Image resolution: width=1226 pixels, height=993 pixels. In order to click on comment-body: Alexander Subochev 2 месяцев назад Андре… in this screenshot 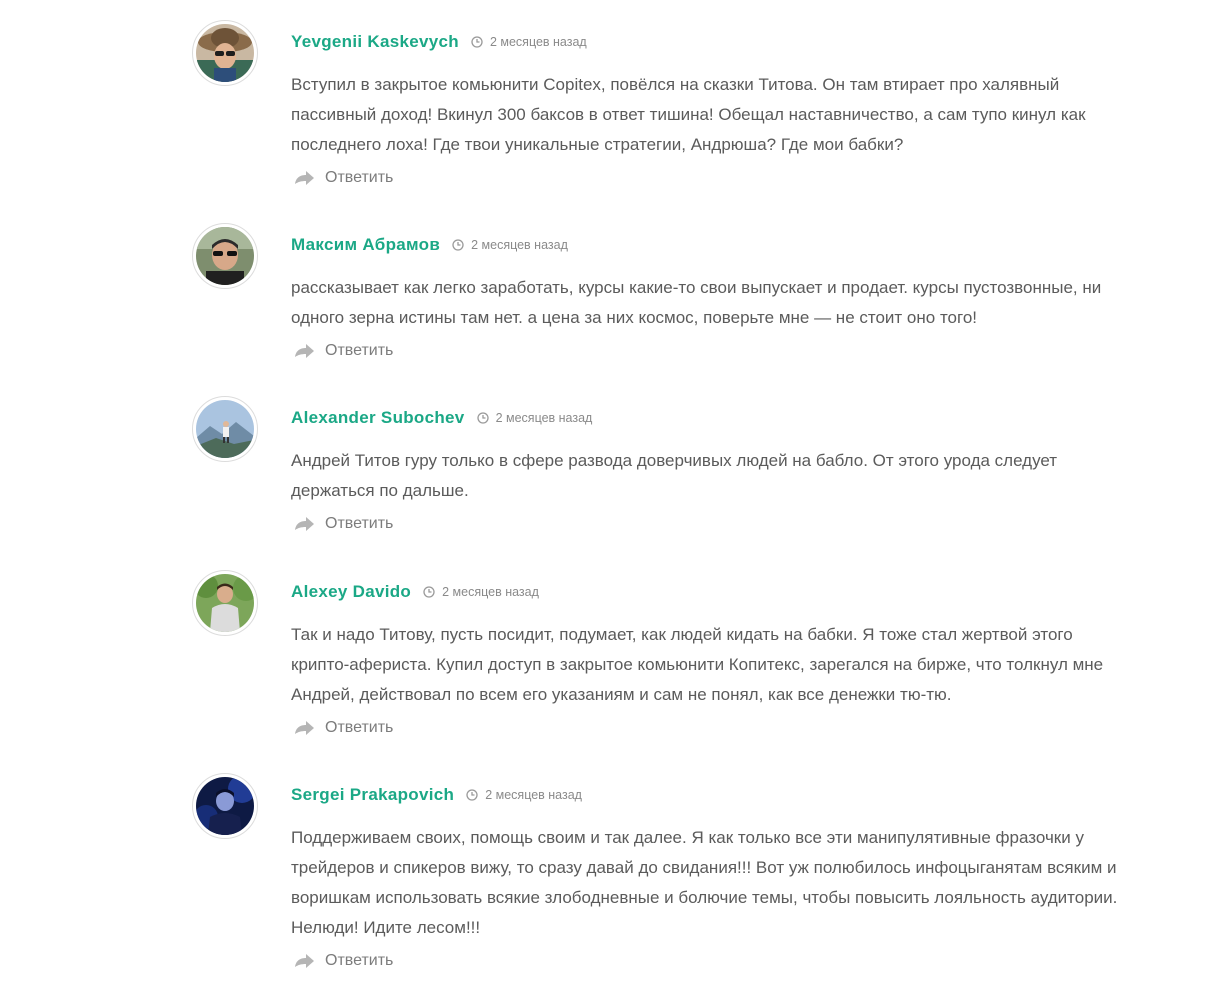, I will do `click(711, 467)`.